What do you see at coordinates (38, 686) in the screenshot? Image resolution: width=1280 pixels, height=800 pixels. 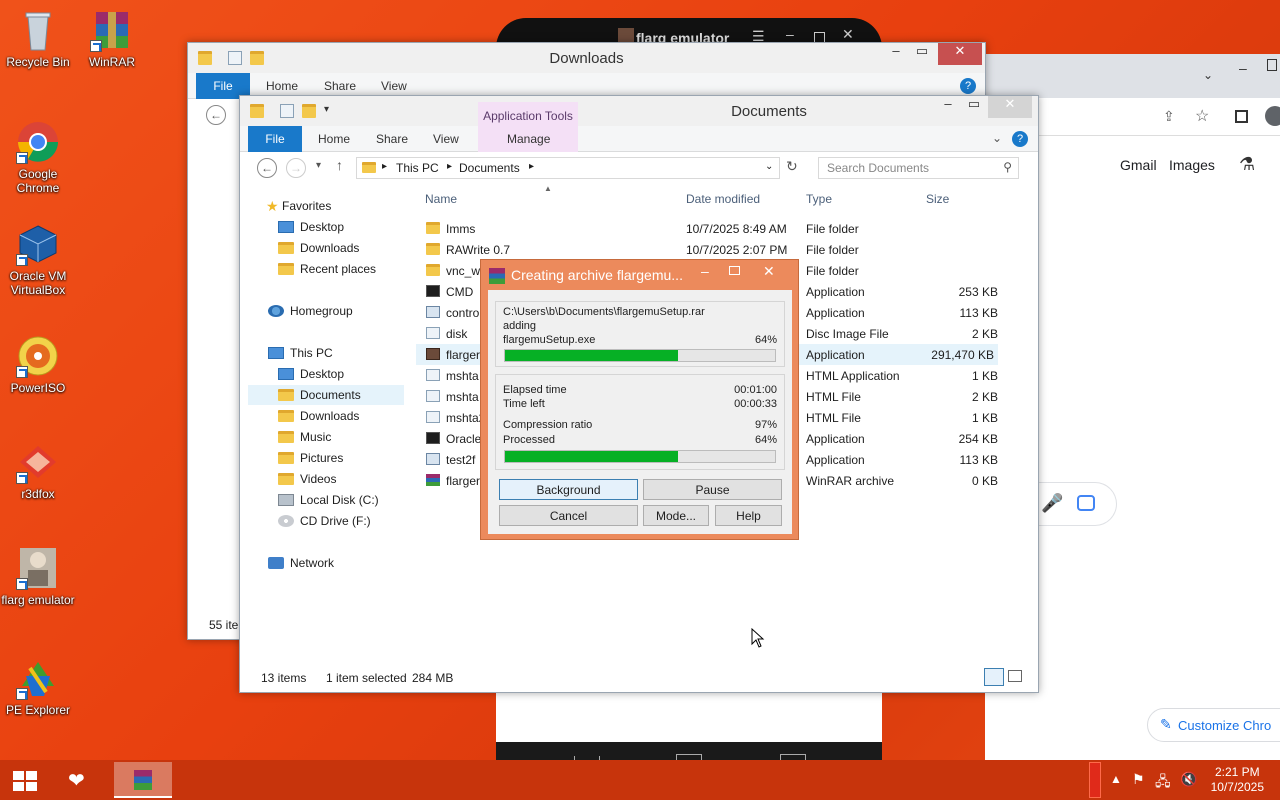 I see `desktop-icon-pe-explorer: PE Explorer` at bounding box center [38, 686].